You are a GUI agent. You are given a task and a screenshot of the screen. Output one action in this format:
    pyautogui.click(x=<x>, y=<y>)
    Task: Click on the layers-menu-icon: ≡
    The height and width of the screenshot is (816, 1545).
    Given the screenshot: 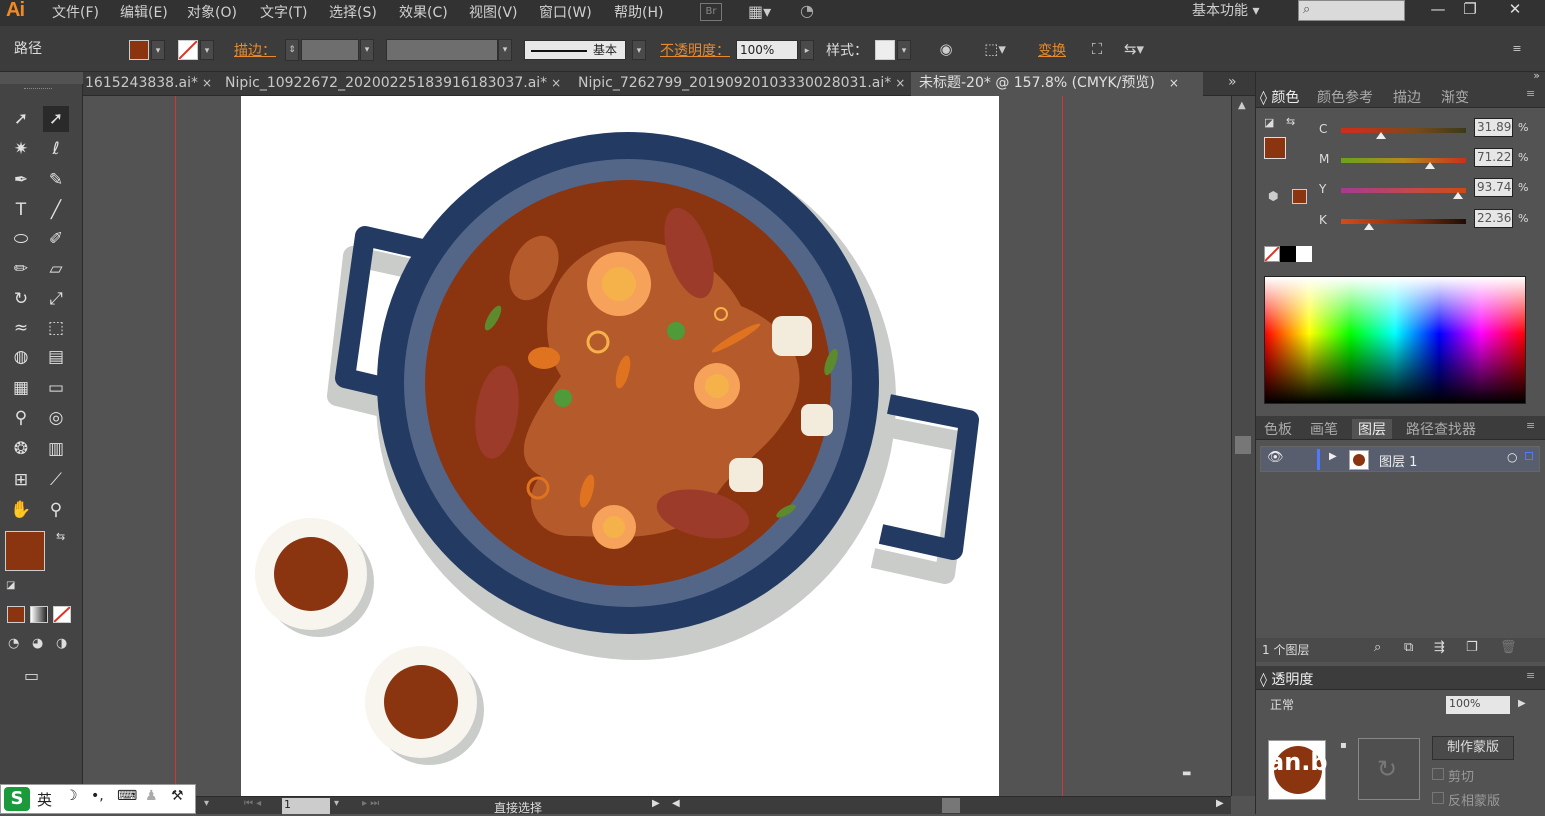 What is the action you would take?
    pyautogui.click(x=1530, y=425)
    